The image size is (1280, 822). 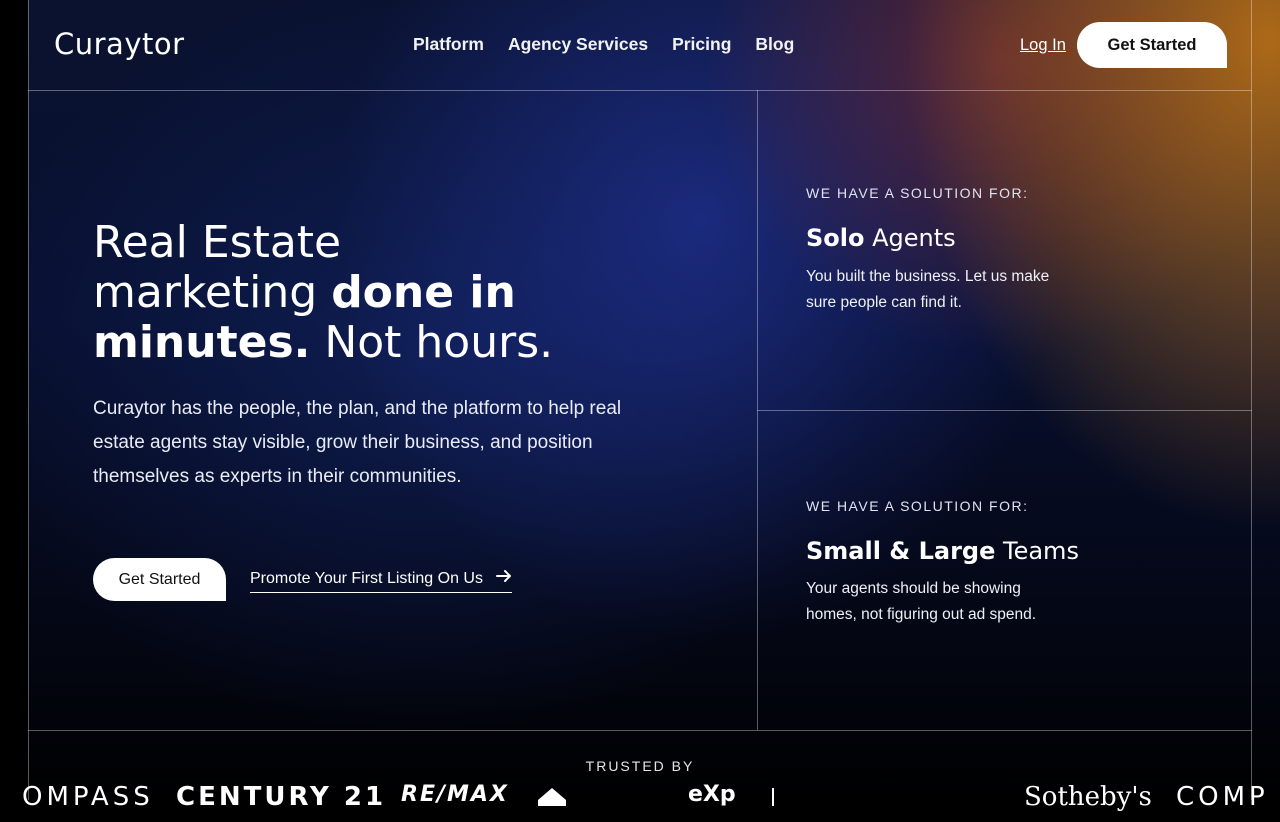 What do you see at coordinates (202, 342) in the screenshot?
I see `hero-title-line3-bold: minutes.` at bounding box center [202, 342].